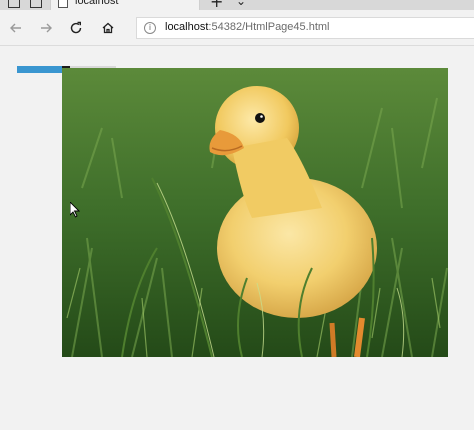 The width and height of the screenshot is (474, 430). I want to click on home-button, so click(108, 28).